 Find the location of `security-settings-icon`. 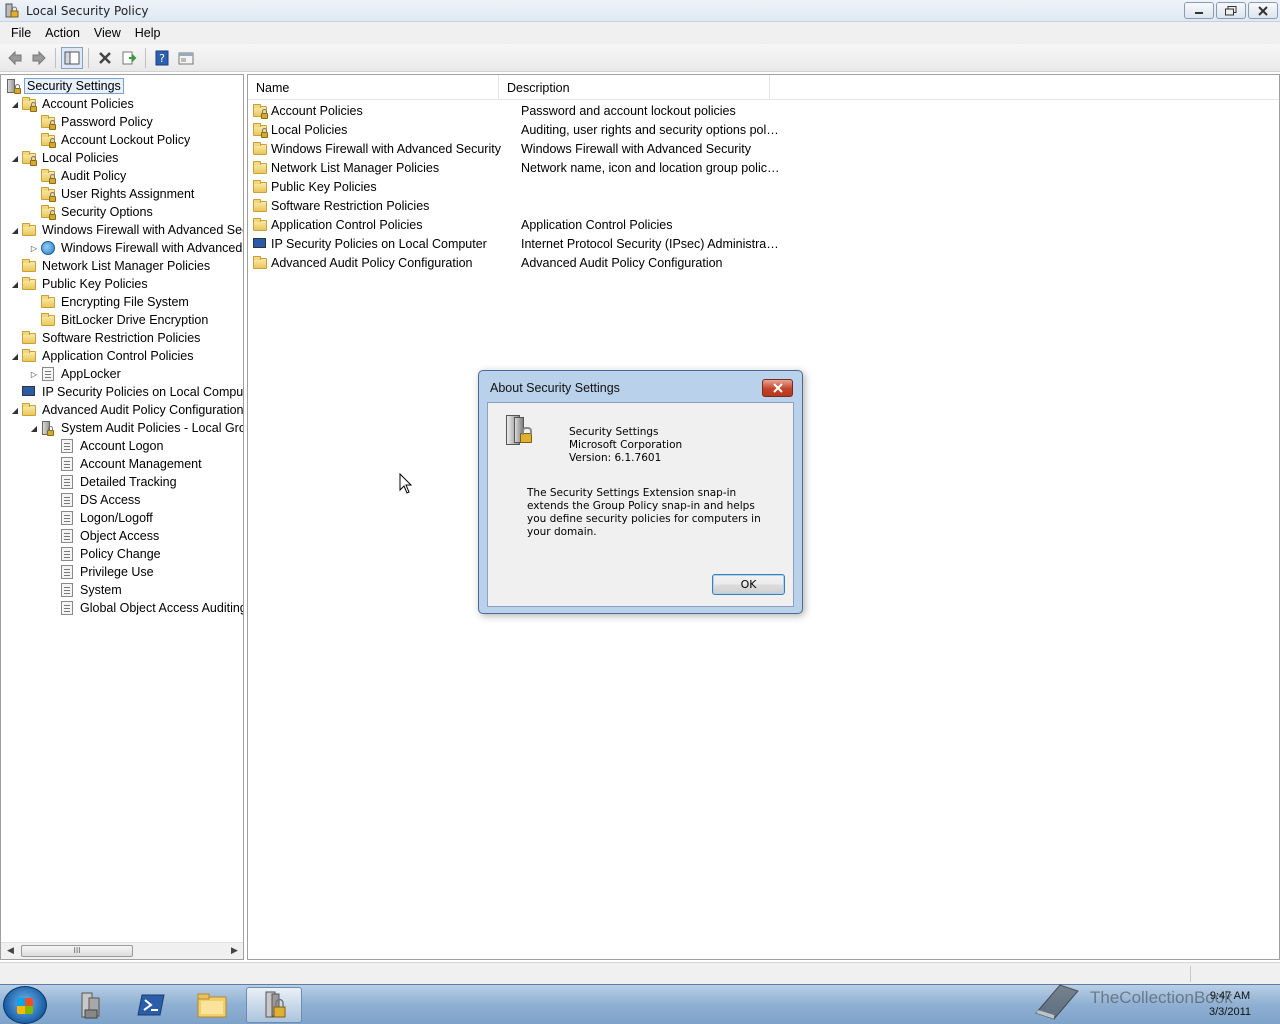

security-settings-icon is located at coordinates (13, 86).